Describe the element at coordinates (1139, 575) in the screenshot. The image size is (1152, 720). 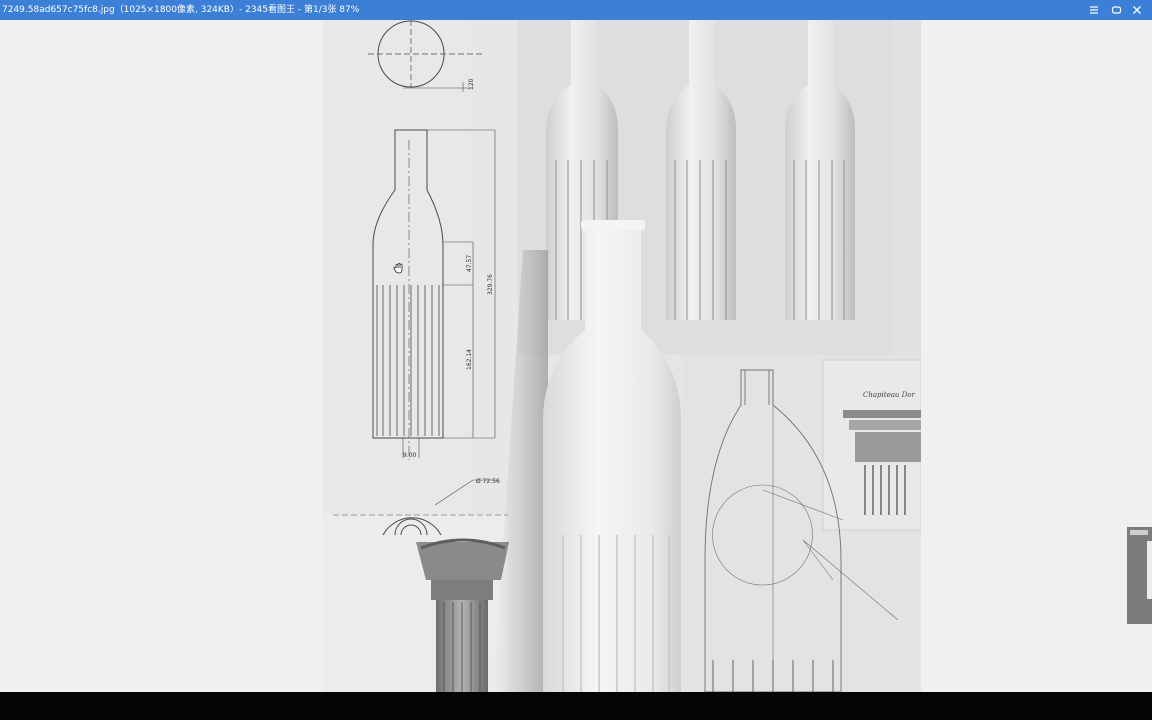
I see `side-thumbnail-panel` at that location.